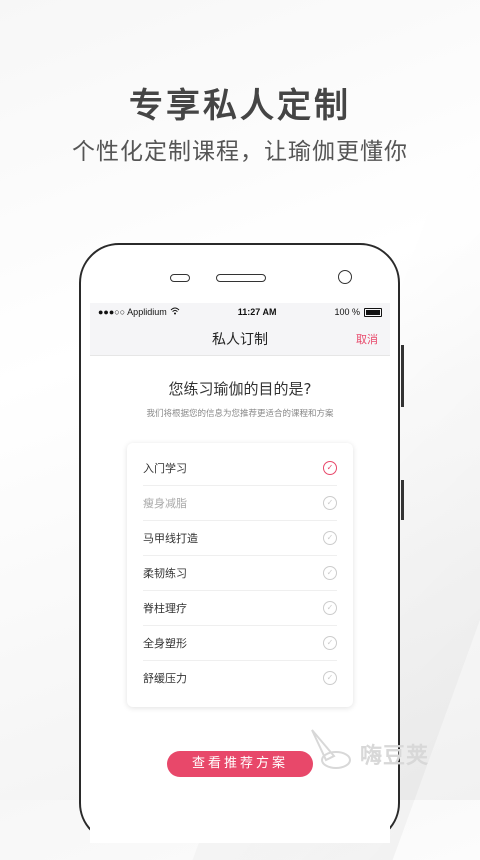  I want to click on phone-sensor, so click(180, 278).